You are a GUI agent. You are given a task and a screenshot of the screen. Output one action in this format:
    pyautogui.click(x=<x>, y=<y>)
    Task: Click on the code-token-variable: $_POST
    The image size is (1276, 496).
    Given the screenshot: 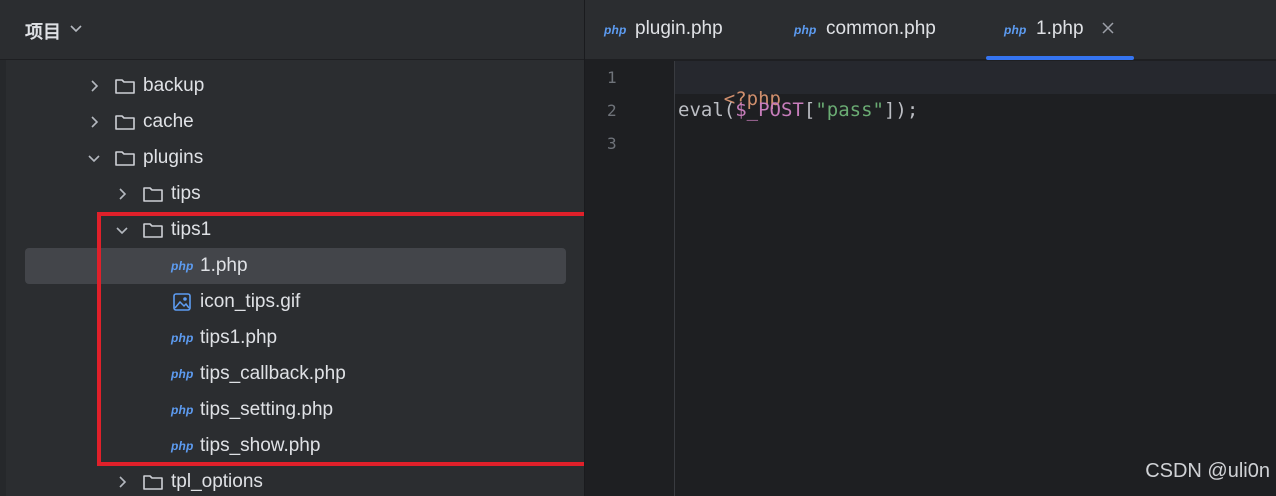 What is the action you would take?
    pyautogui.click(x=769, y=110)
    